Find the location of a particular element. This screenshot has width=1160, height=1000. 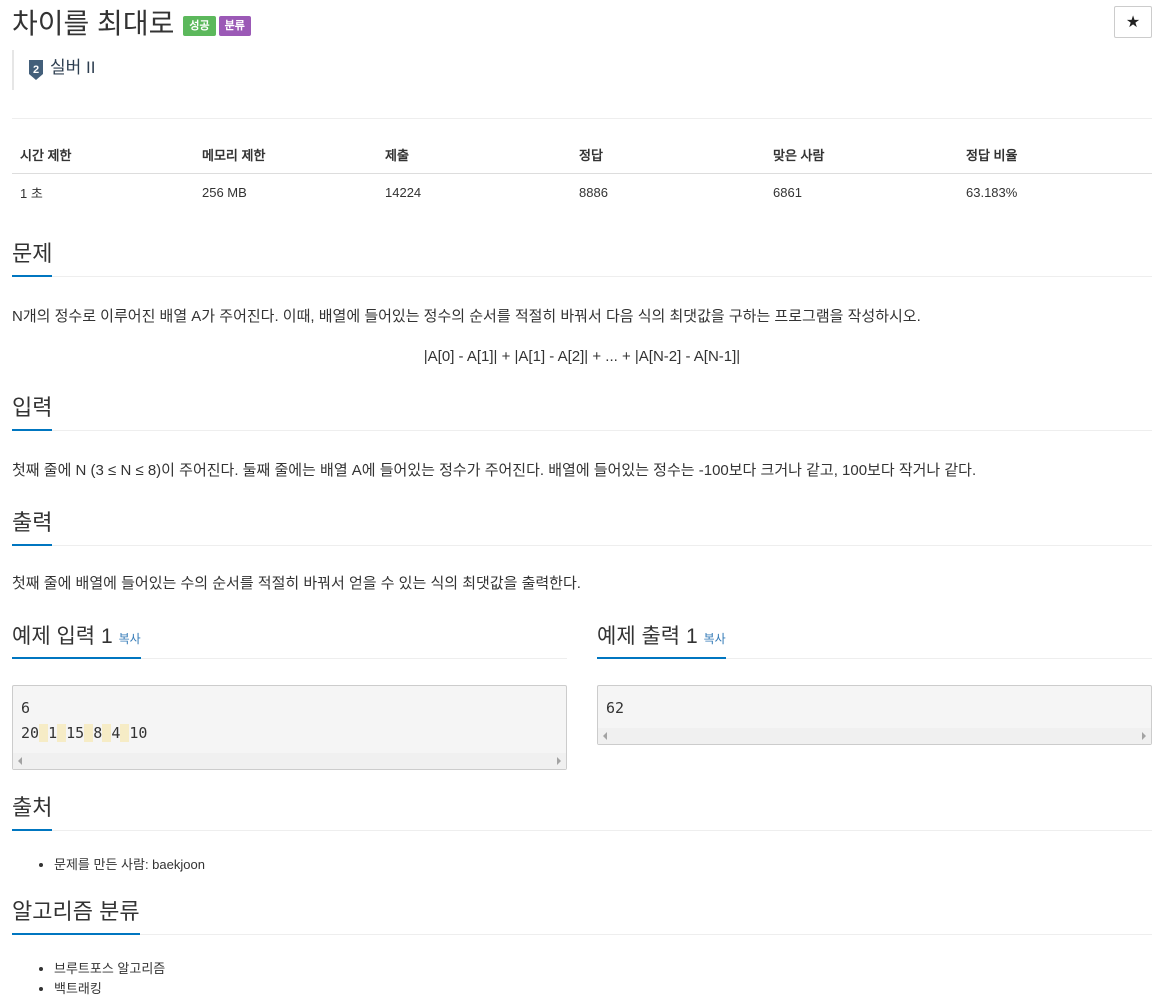

sample-input-box: 6 20 1 15 8 4 10 is located at coordinates (289, 727).